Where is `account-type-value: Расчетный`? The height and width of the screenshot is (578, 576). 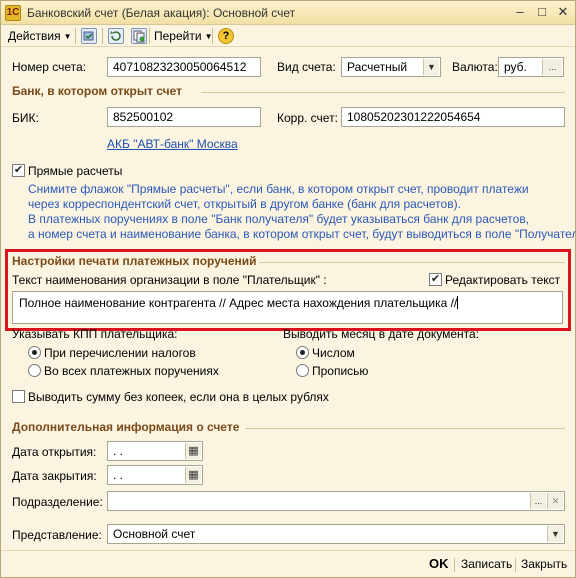 account-type-value: Расчетный is located at coordinates (377, 67).